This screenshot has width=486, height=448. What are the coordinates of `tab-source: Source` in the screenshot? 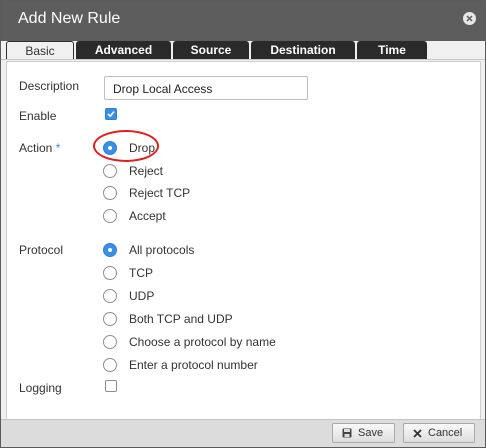 It's located at (211, 50).